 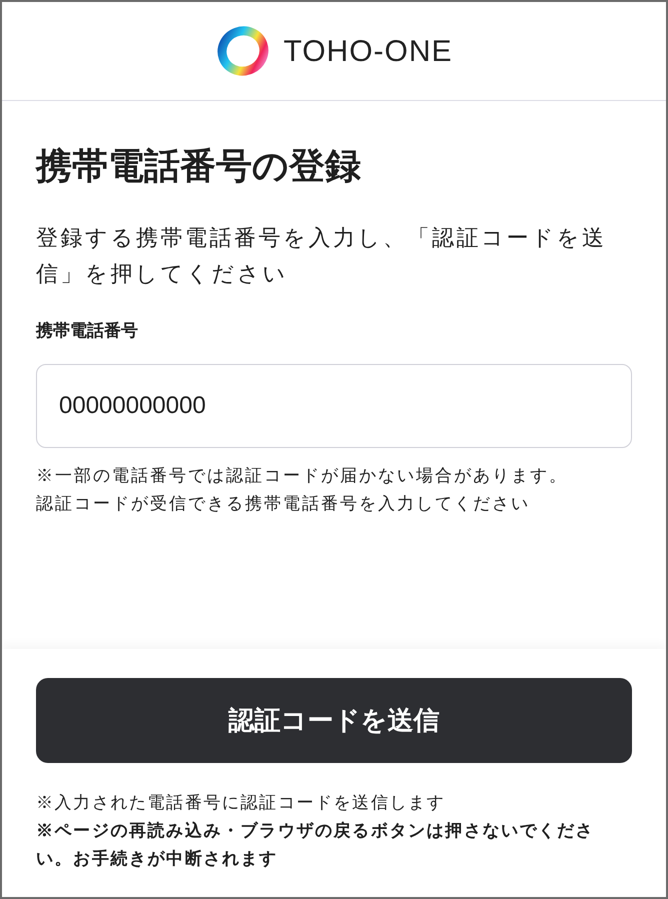 What do you see at coordinates (241, 803) in the screenshot?
I see `note-text: ※入力された電話番号に認証コードを送信します` at bounding box center [241, 803].